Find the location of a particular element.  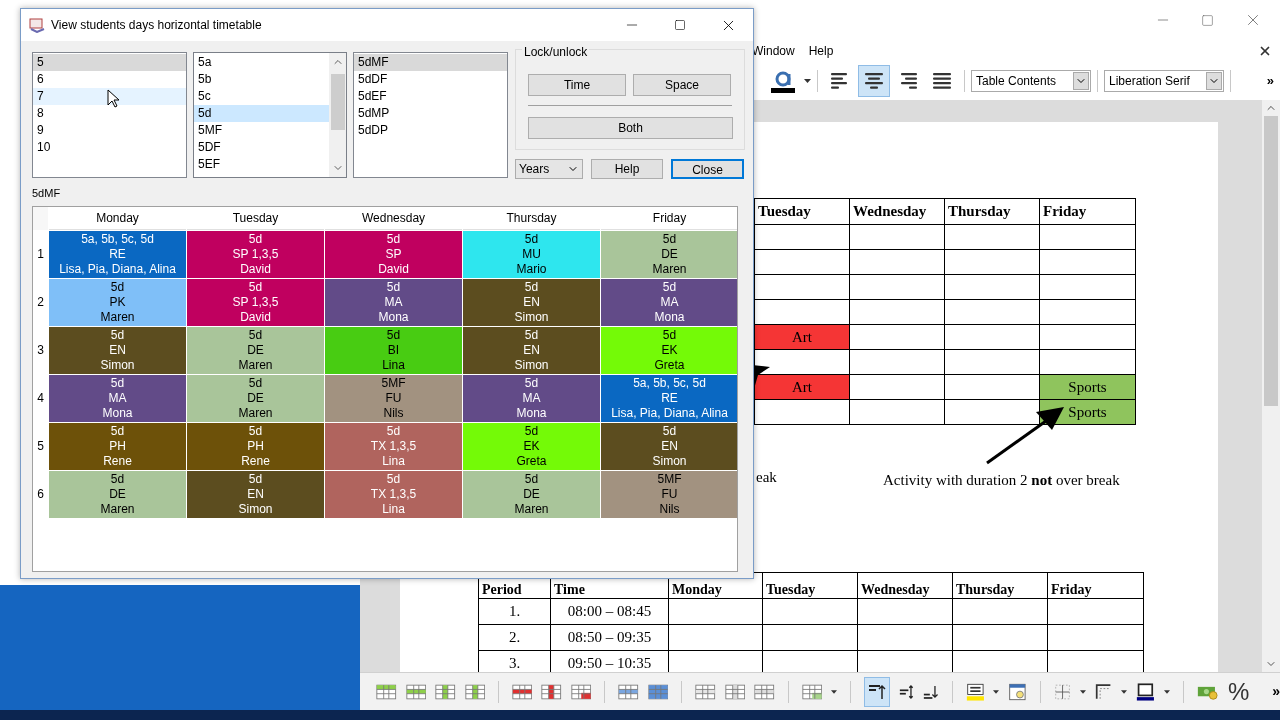

column-header: Thursday is located at coordinates (979, 212).